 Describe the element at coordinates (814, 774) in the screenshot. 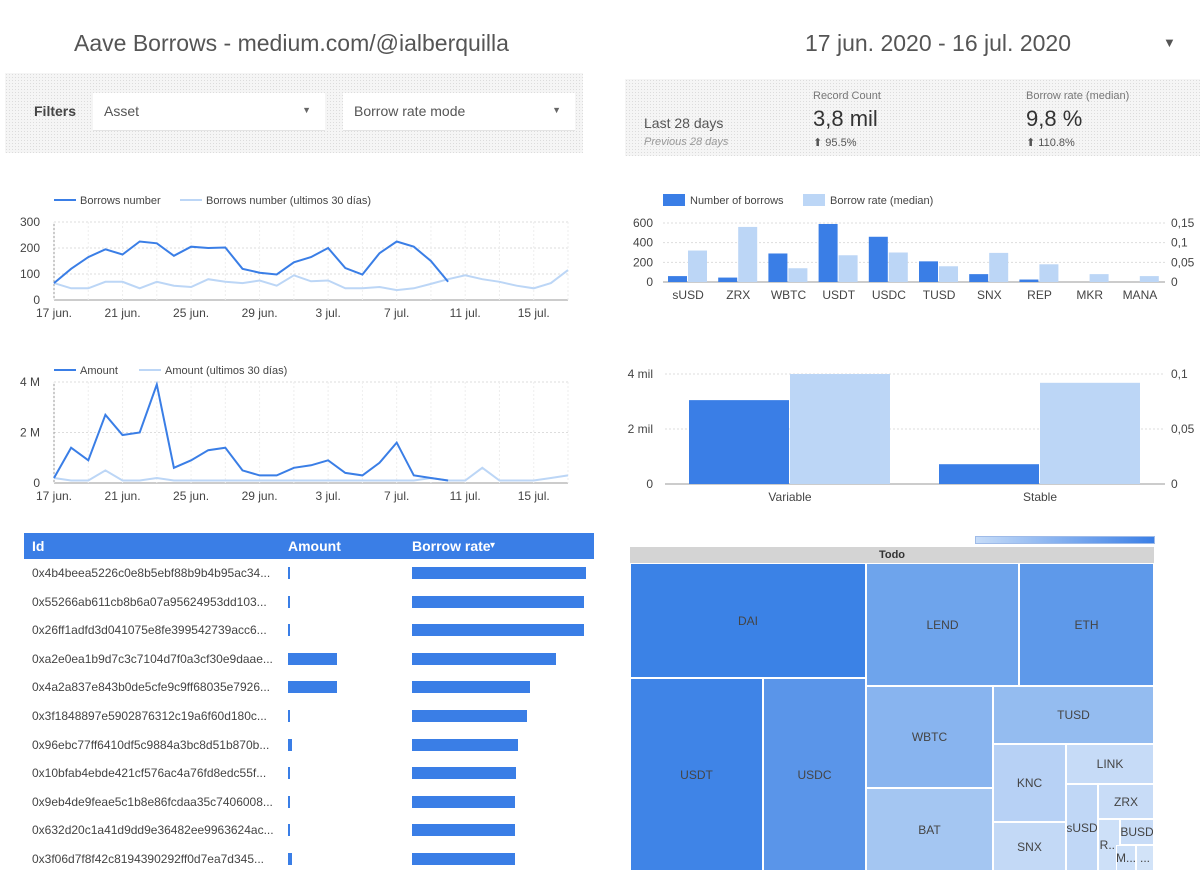

I see `treemap-cell: USDC` at that location.